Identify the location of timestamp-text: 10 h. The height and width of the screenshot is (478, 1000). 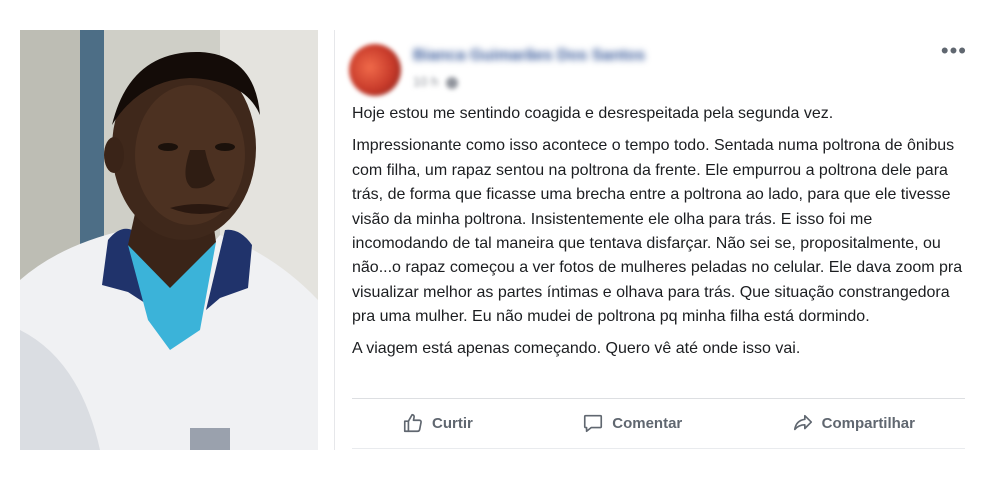
(426, 81).